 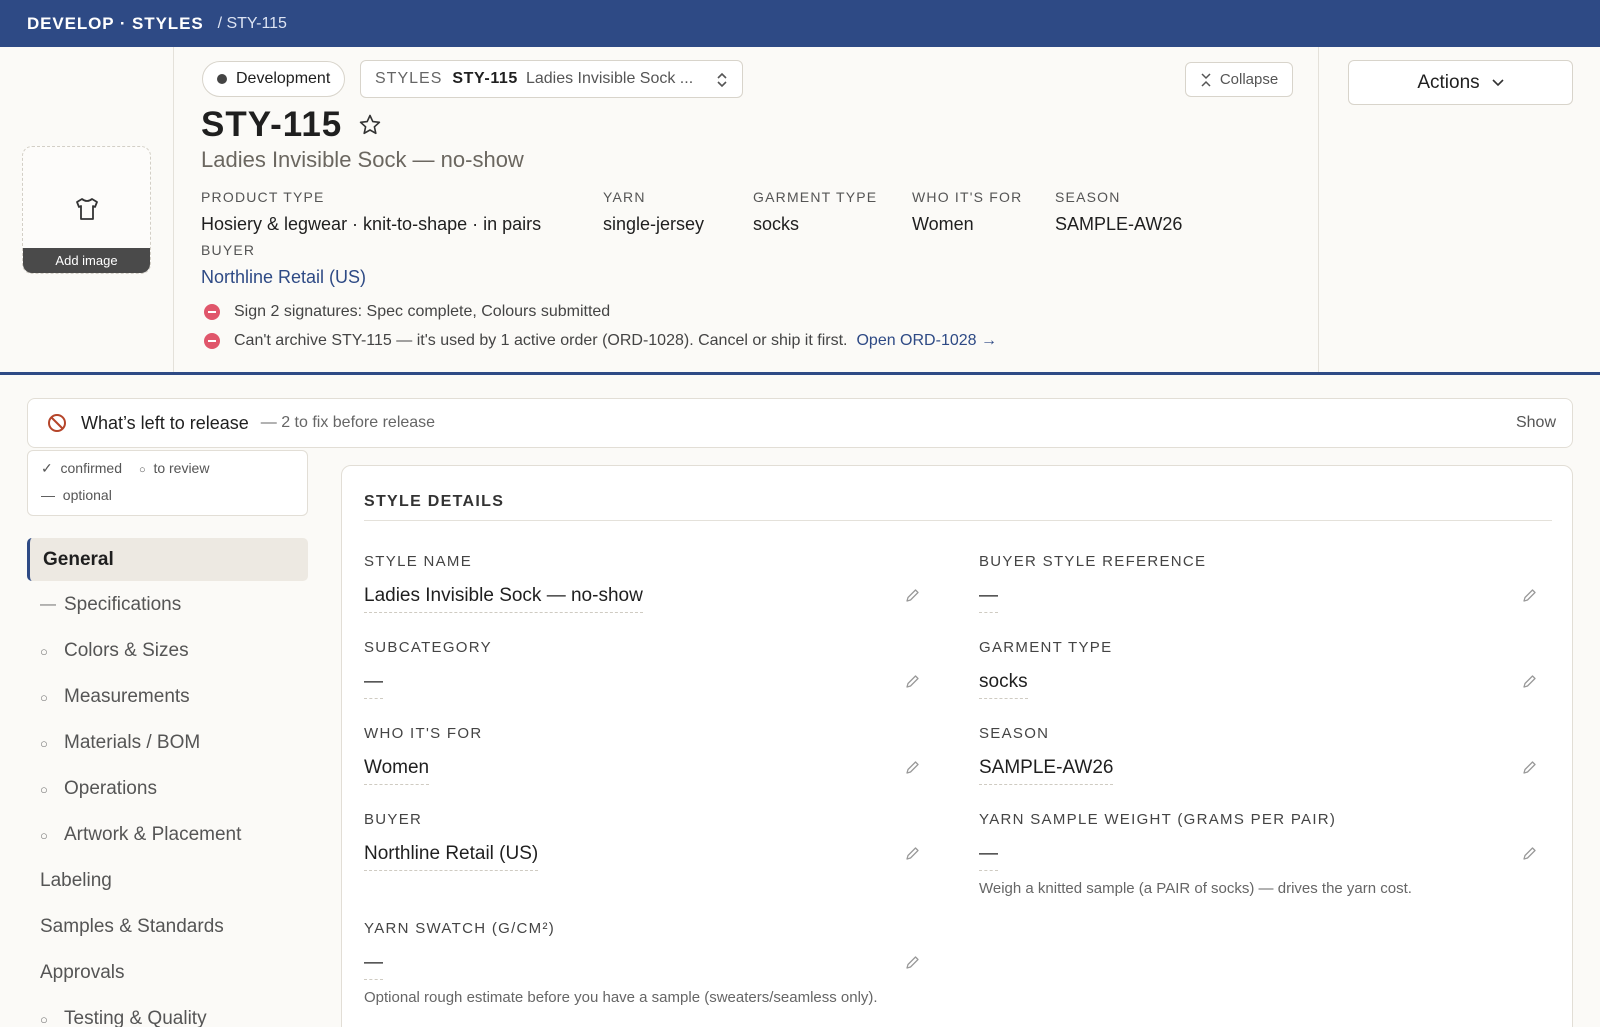 I want to click on who-for-value: Women, so click(x=397, y=771).